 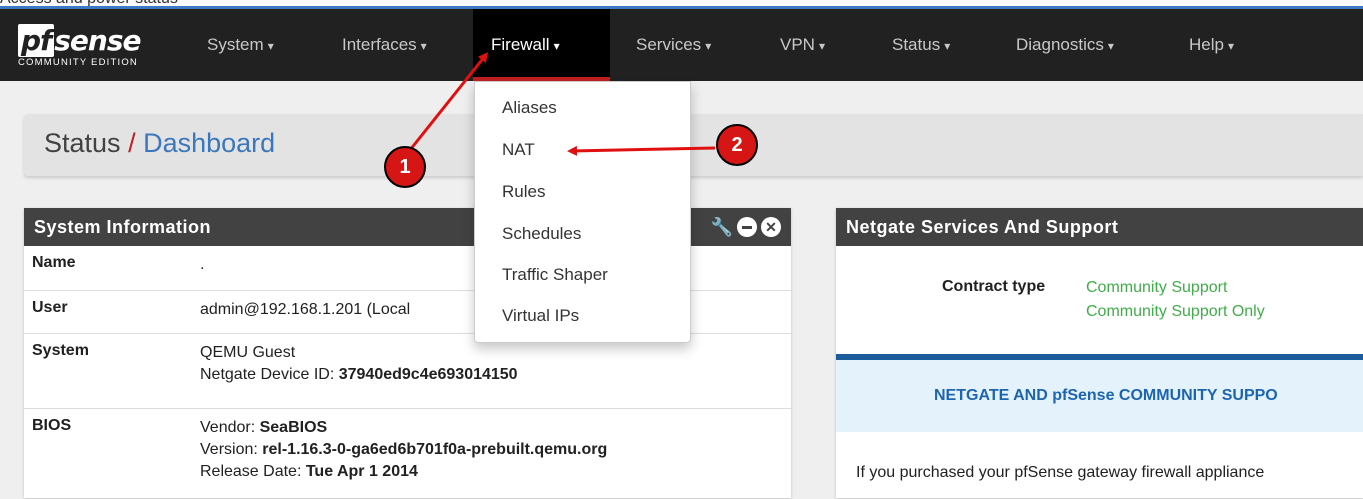 I want to click on annotation-arrows, so click(x=562, y=104).